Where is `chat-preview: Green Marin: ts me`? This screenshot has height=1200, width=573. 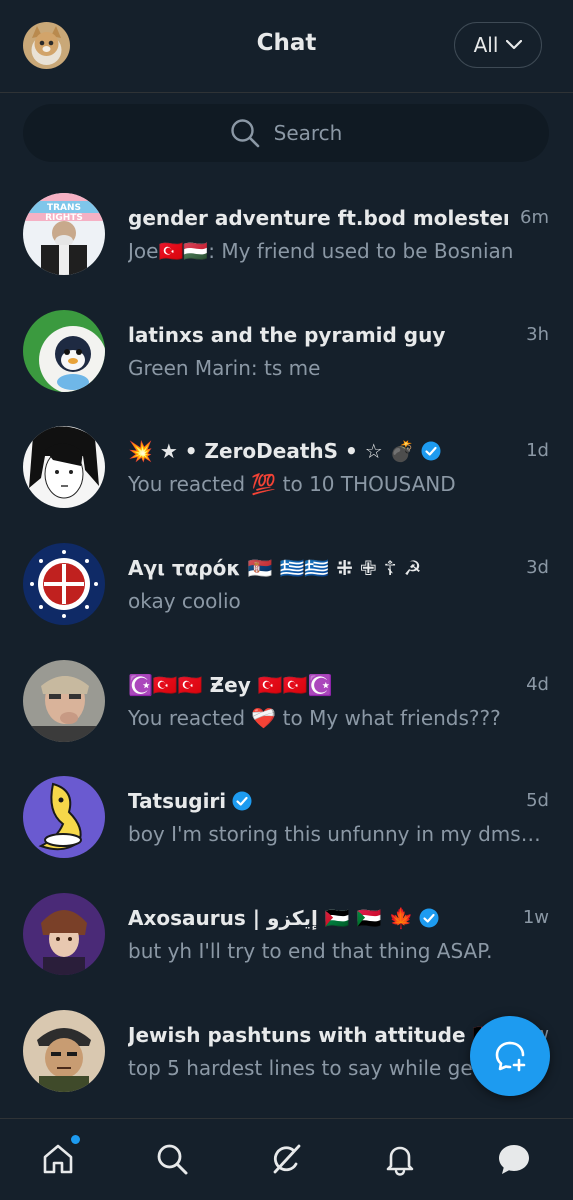
chat-preview: Green Marin: ts me is located at coordinates (224, 367).